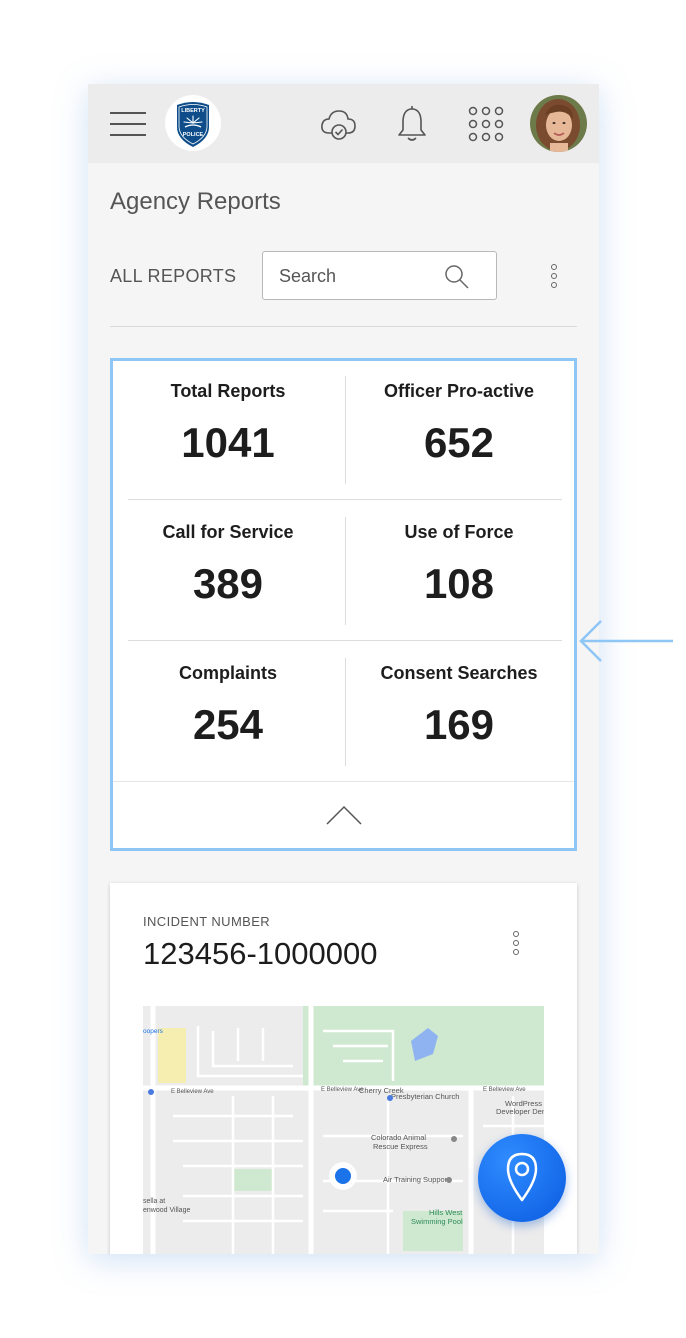  I want to click on user-photo, so click(558, 123).